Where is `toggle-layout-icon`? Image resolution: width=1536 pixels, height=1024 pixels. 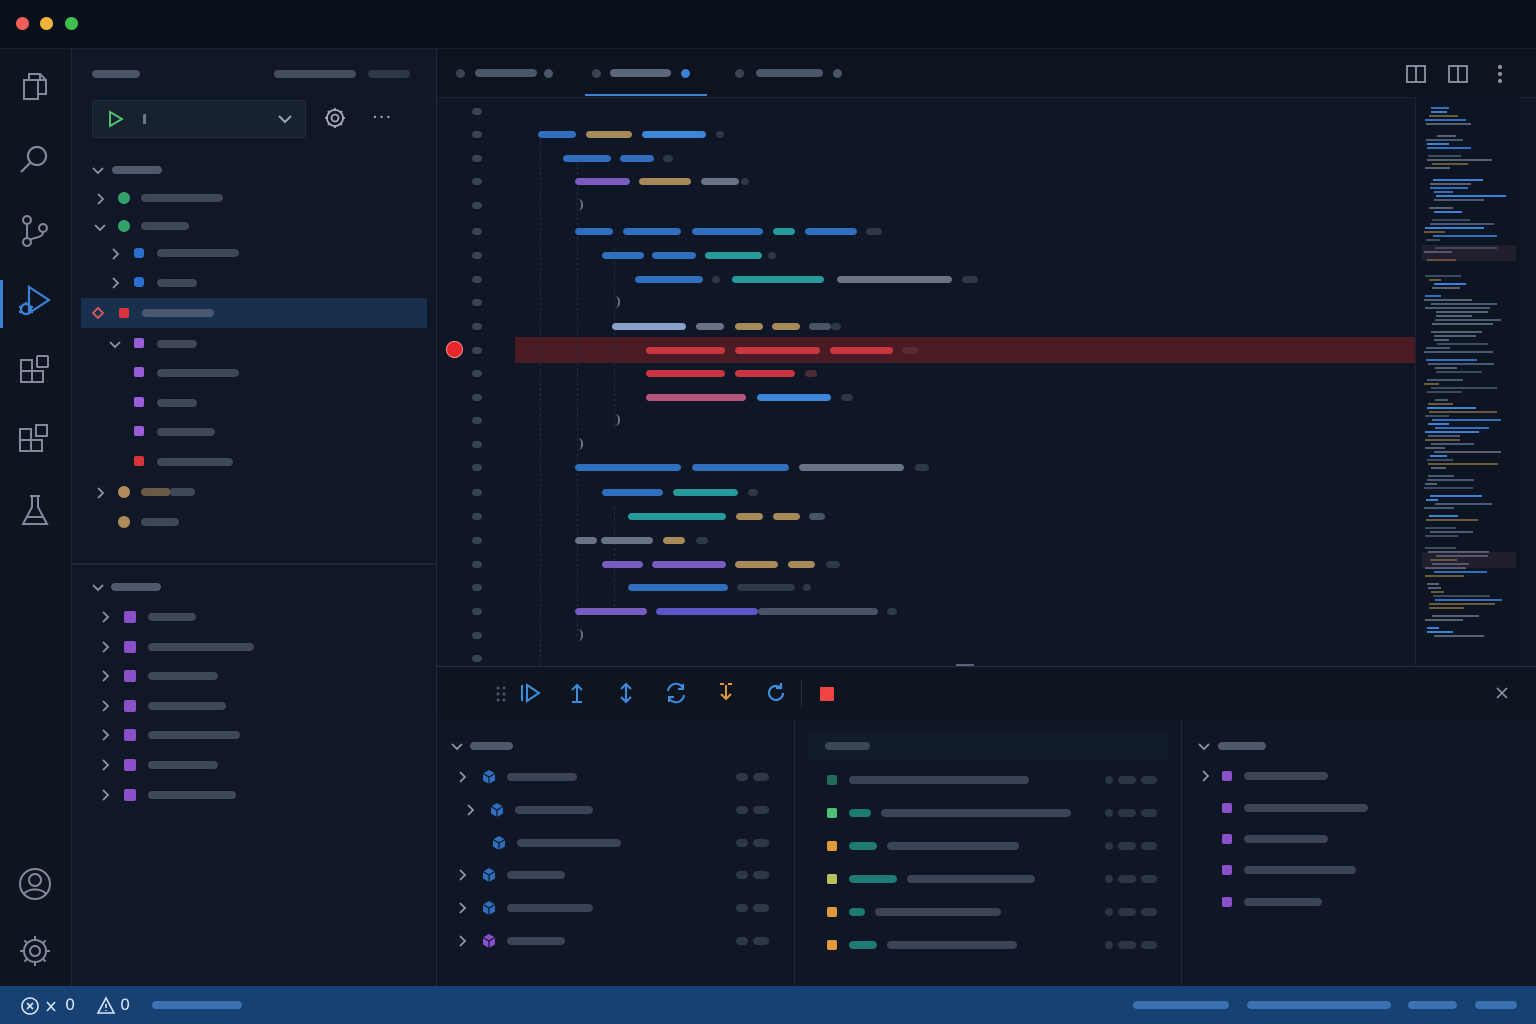 toggle-layout-icon is located at coordinates (1458, 74).